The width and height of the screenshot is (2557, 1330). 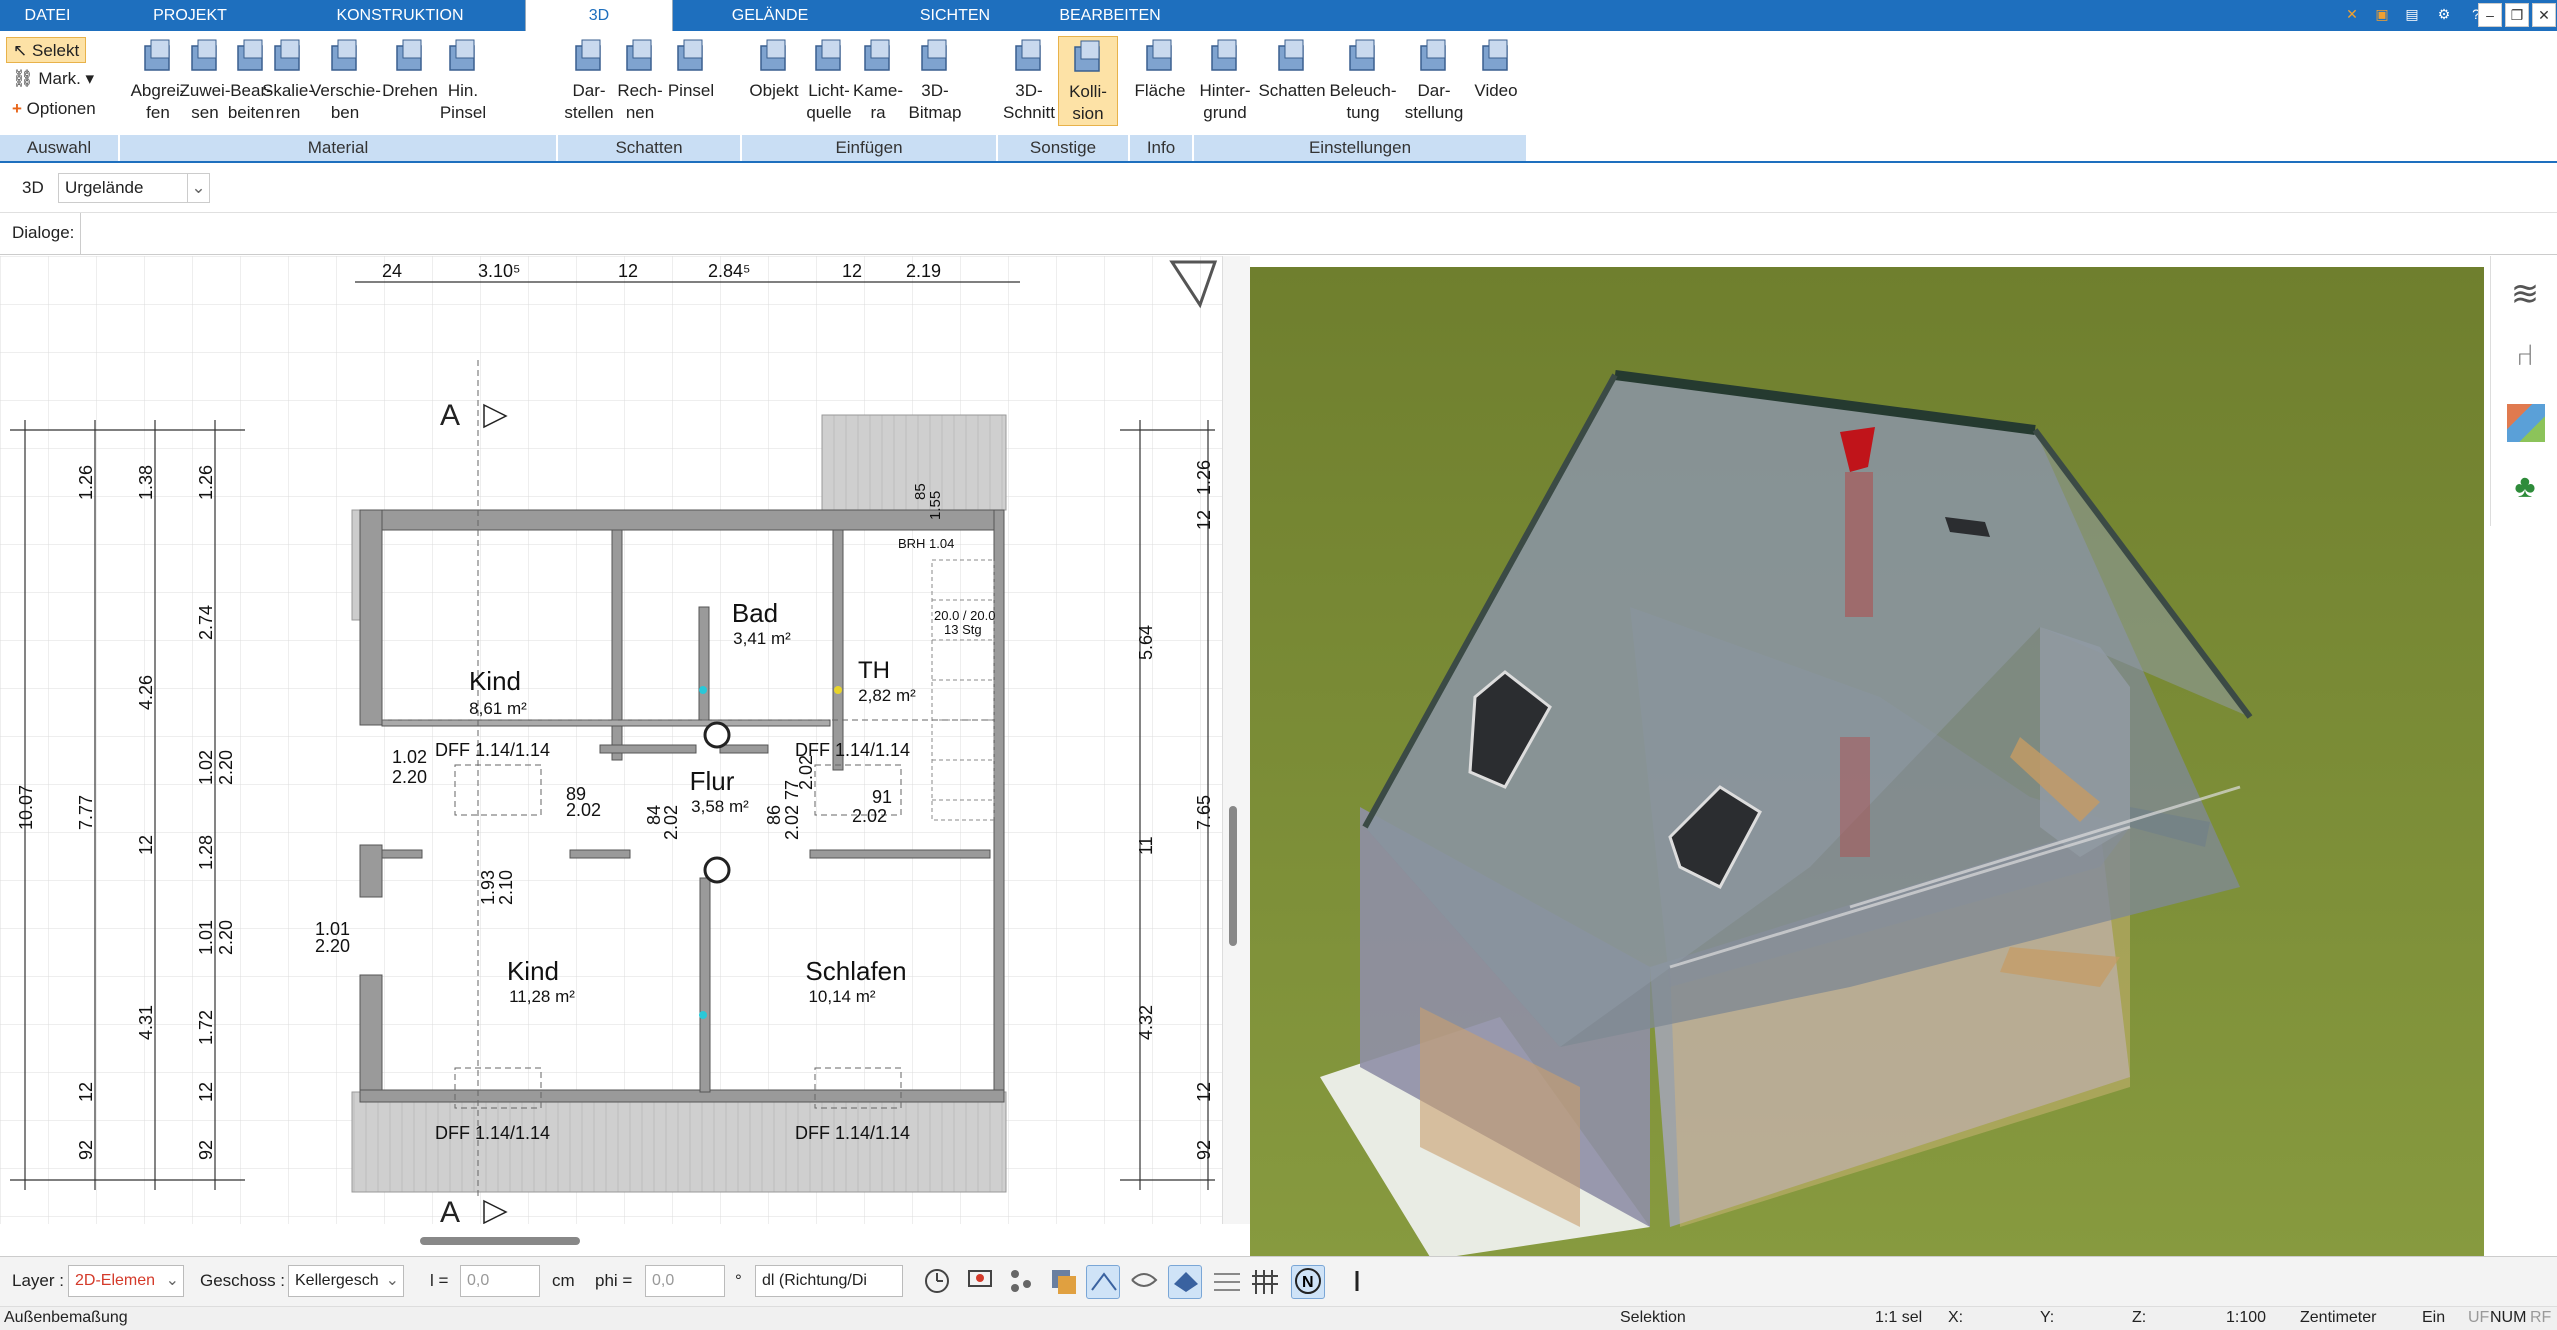 I want to click on tab-gelaende: GELÄNDE, so click(x=770, y=15).